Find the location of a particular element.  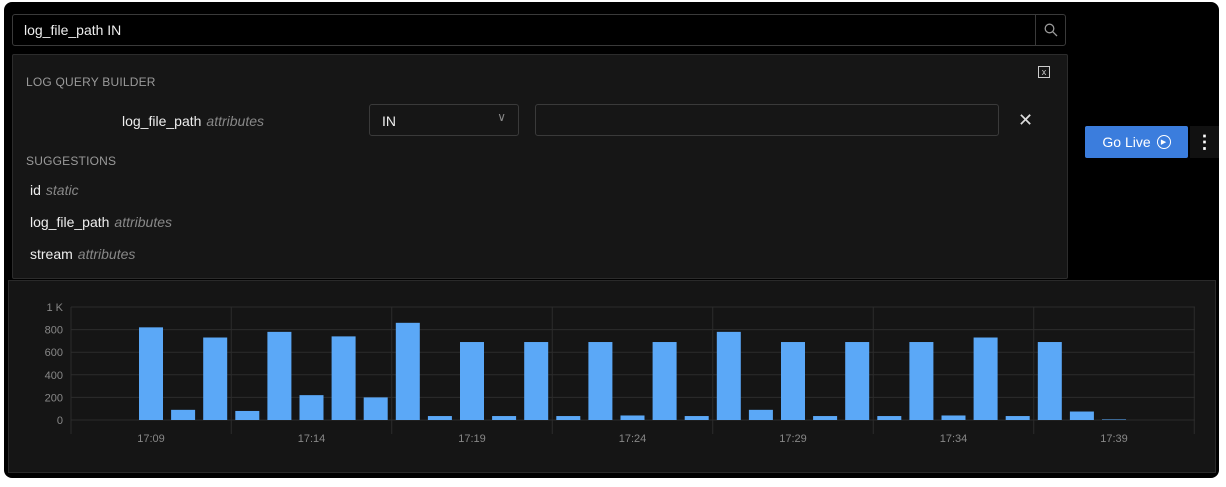

suggestion-item: log_file_path attributes is located at coordinates (101, 222).